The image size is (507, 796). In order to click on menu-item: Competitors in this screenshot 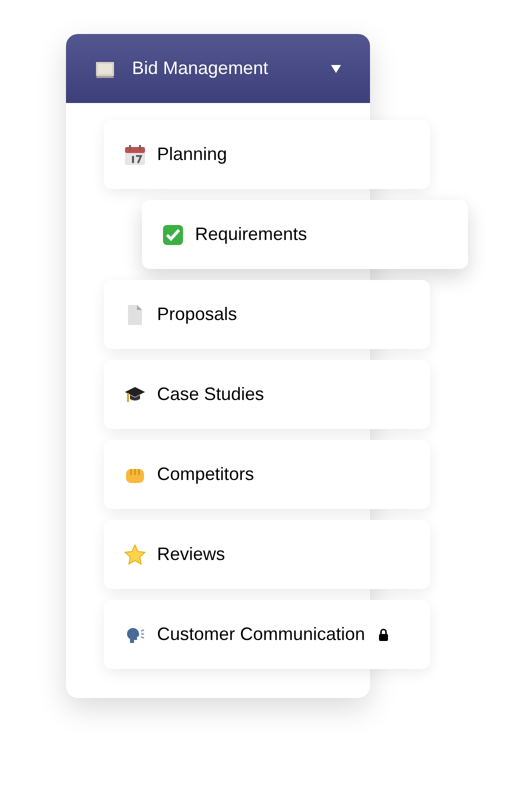, I will do `click(267, 474)`.